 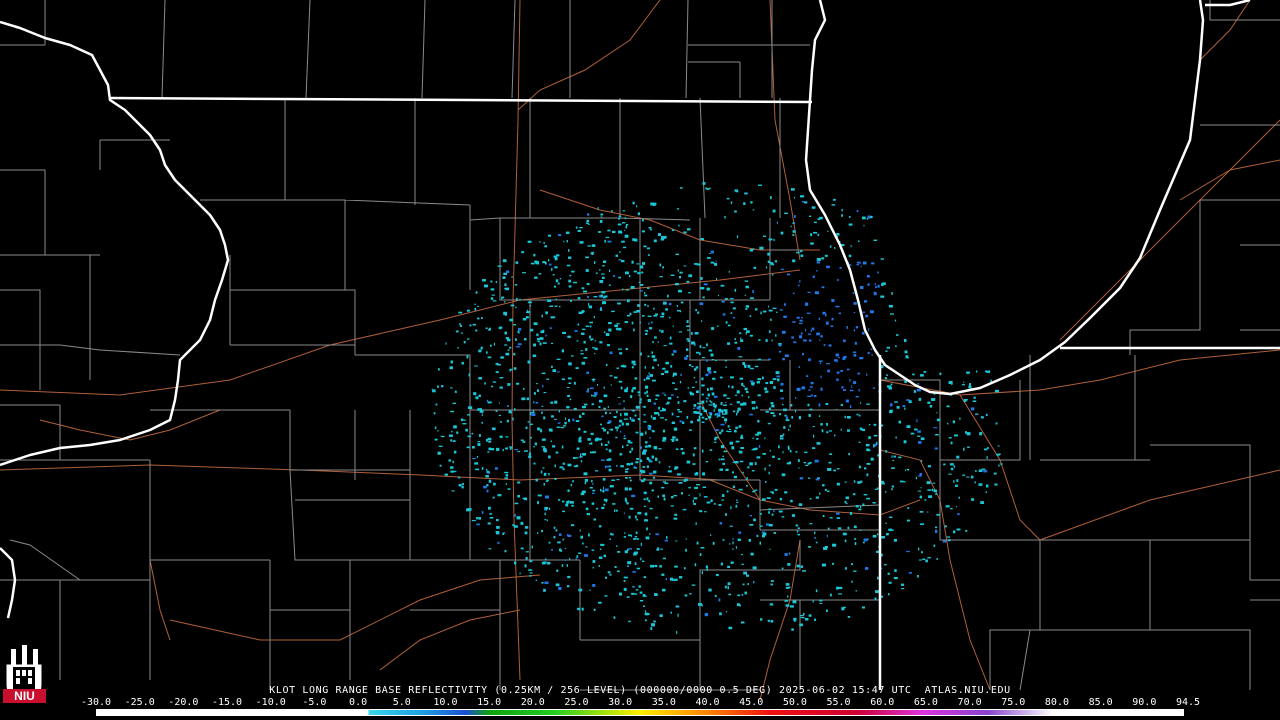 I want to click on reflectivity-colorbar, so click(x=640, y=712).